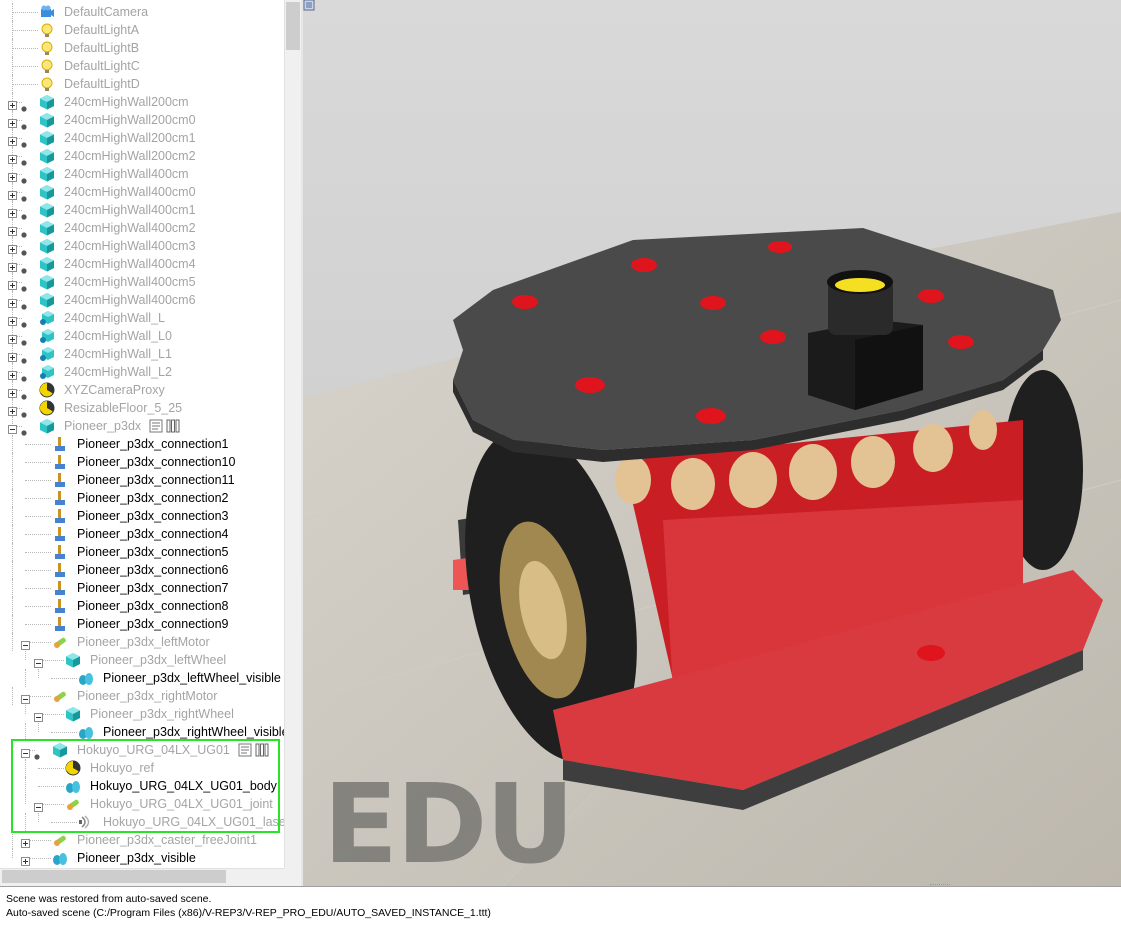 Image resolution: width=1121 pixels, height=928 pixels. What do you see at coordinates (106, 12) in the screenshot?
I see `tree-item-label: DefaultCamera` at bounding box center [106, 12].